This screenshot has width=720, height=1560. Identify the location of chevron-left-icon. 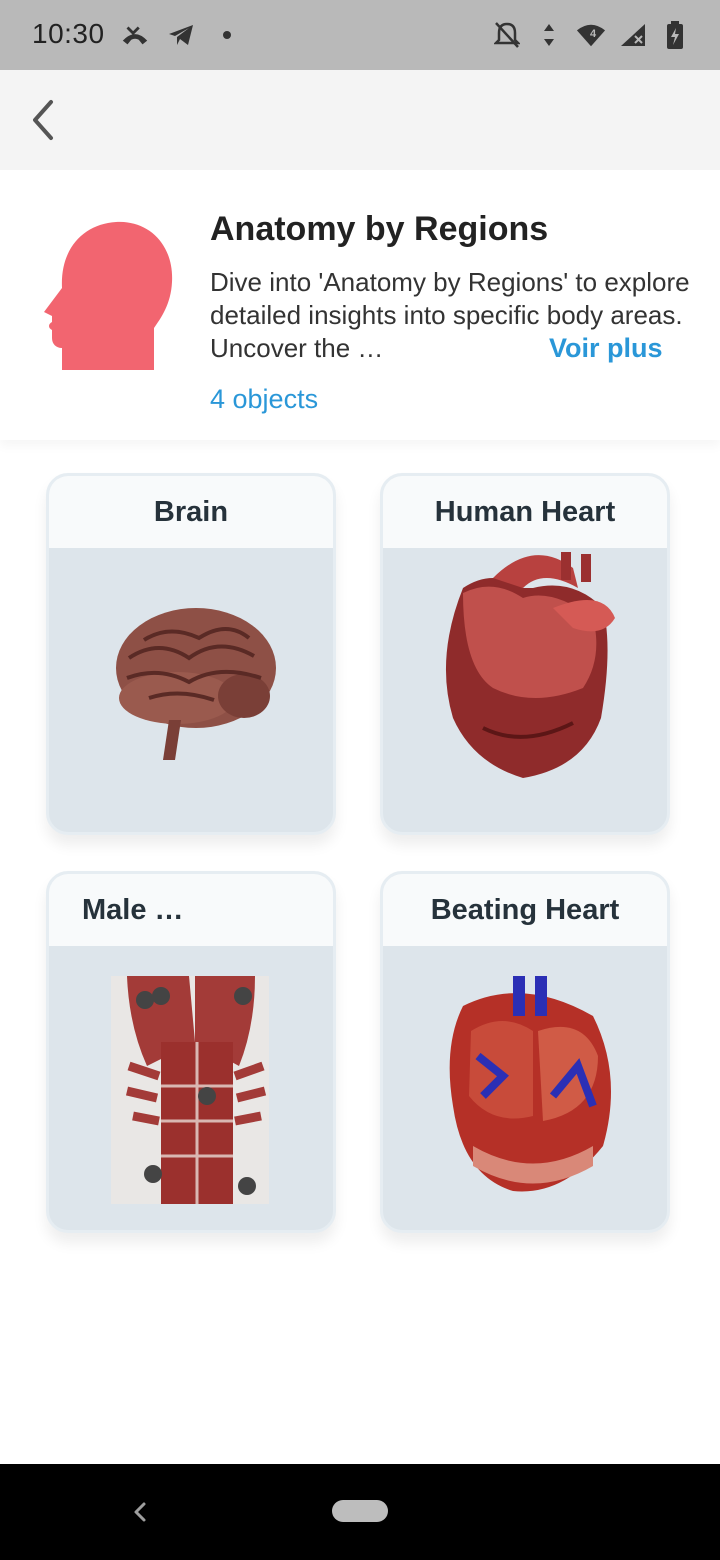
(43, 120).